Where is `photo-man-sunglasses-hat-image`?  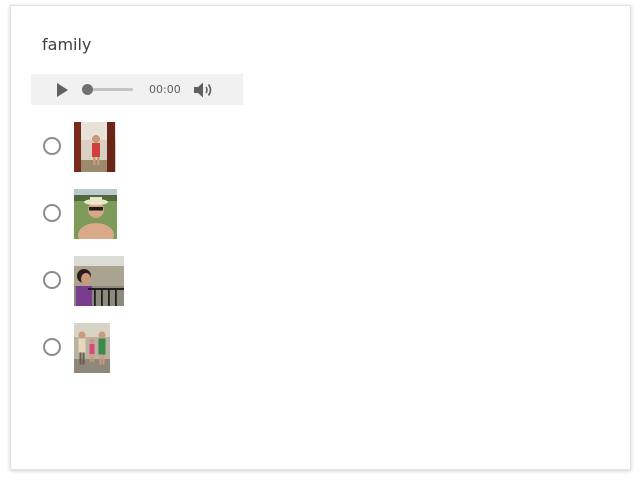
photo-man-sunglasses-hat-image is located at coordinates (95, 214).